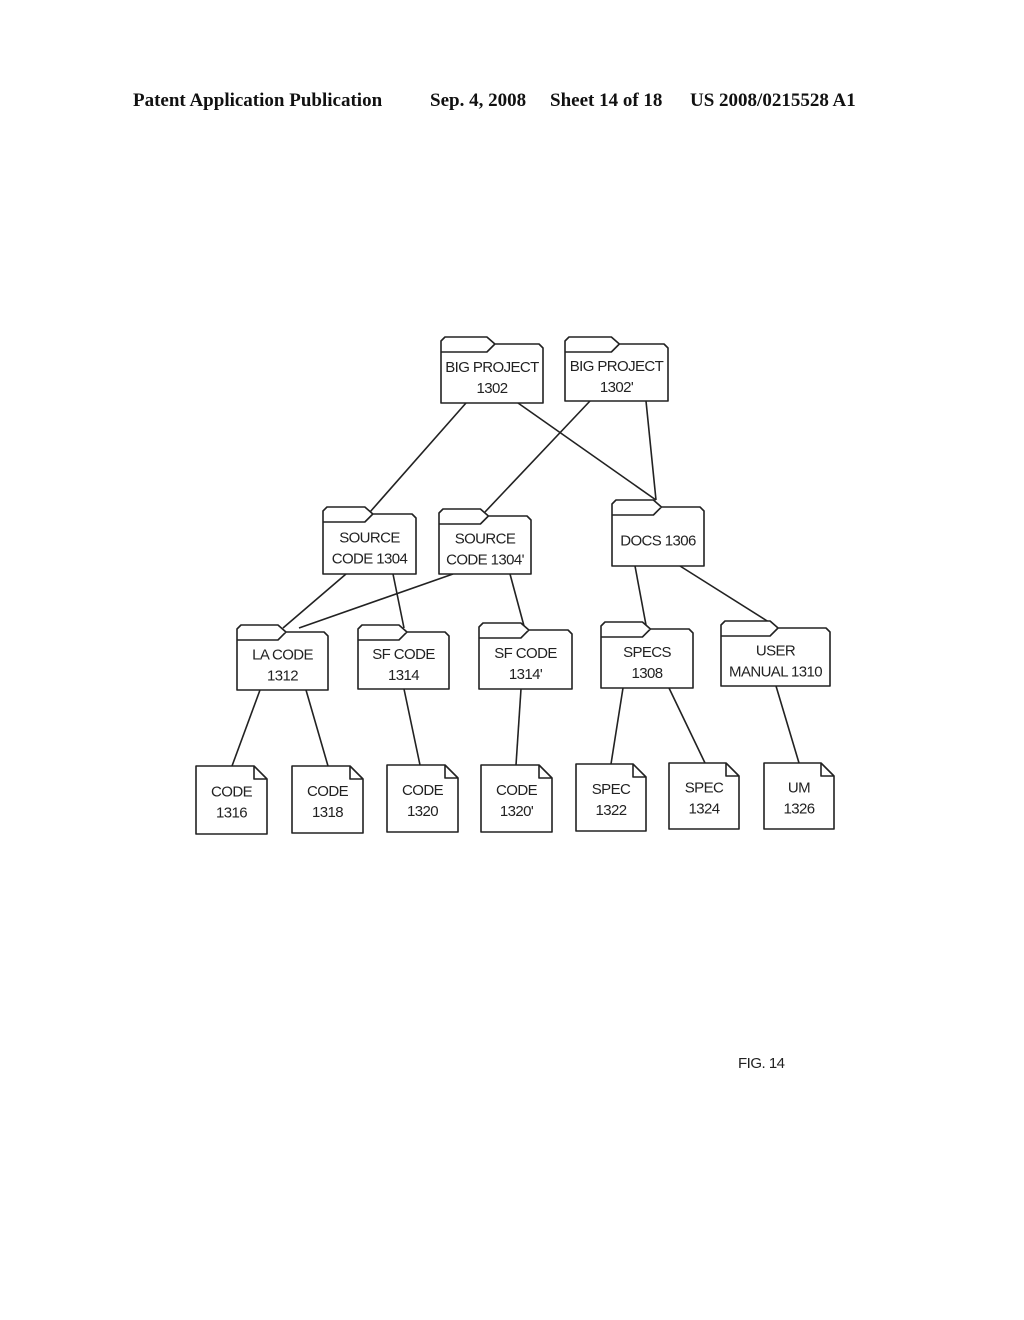 The image size is (1024, 1320). What do you see at coordinates (761, 1063) in the screenshot?
I see `figure-label: FIG. 14` at bounding box center [761, 1063].